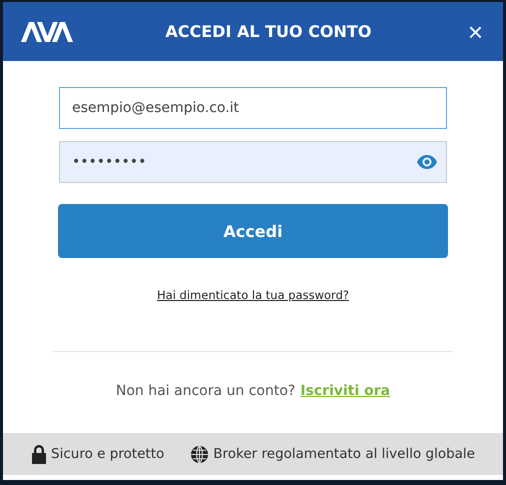 Image resolution: width=506 pixels, height=485 pixels. Describe the element at coordinates (475, 31) in the screenshot. I see `close-button: ×` at that location.